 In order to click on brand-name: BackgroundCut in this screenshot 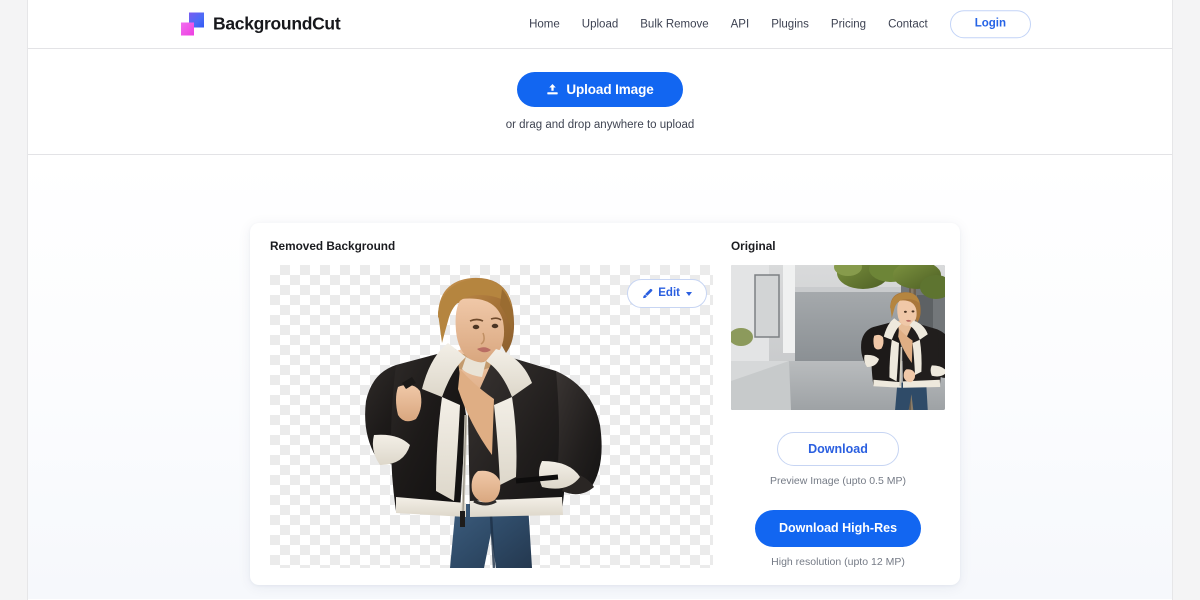, I will do `click(277, 23)`.